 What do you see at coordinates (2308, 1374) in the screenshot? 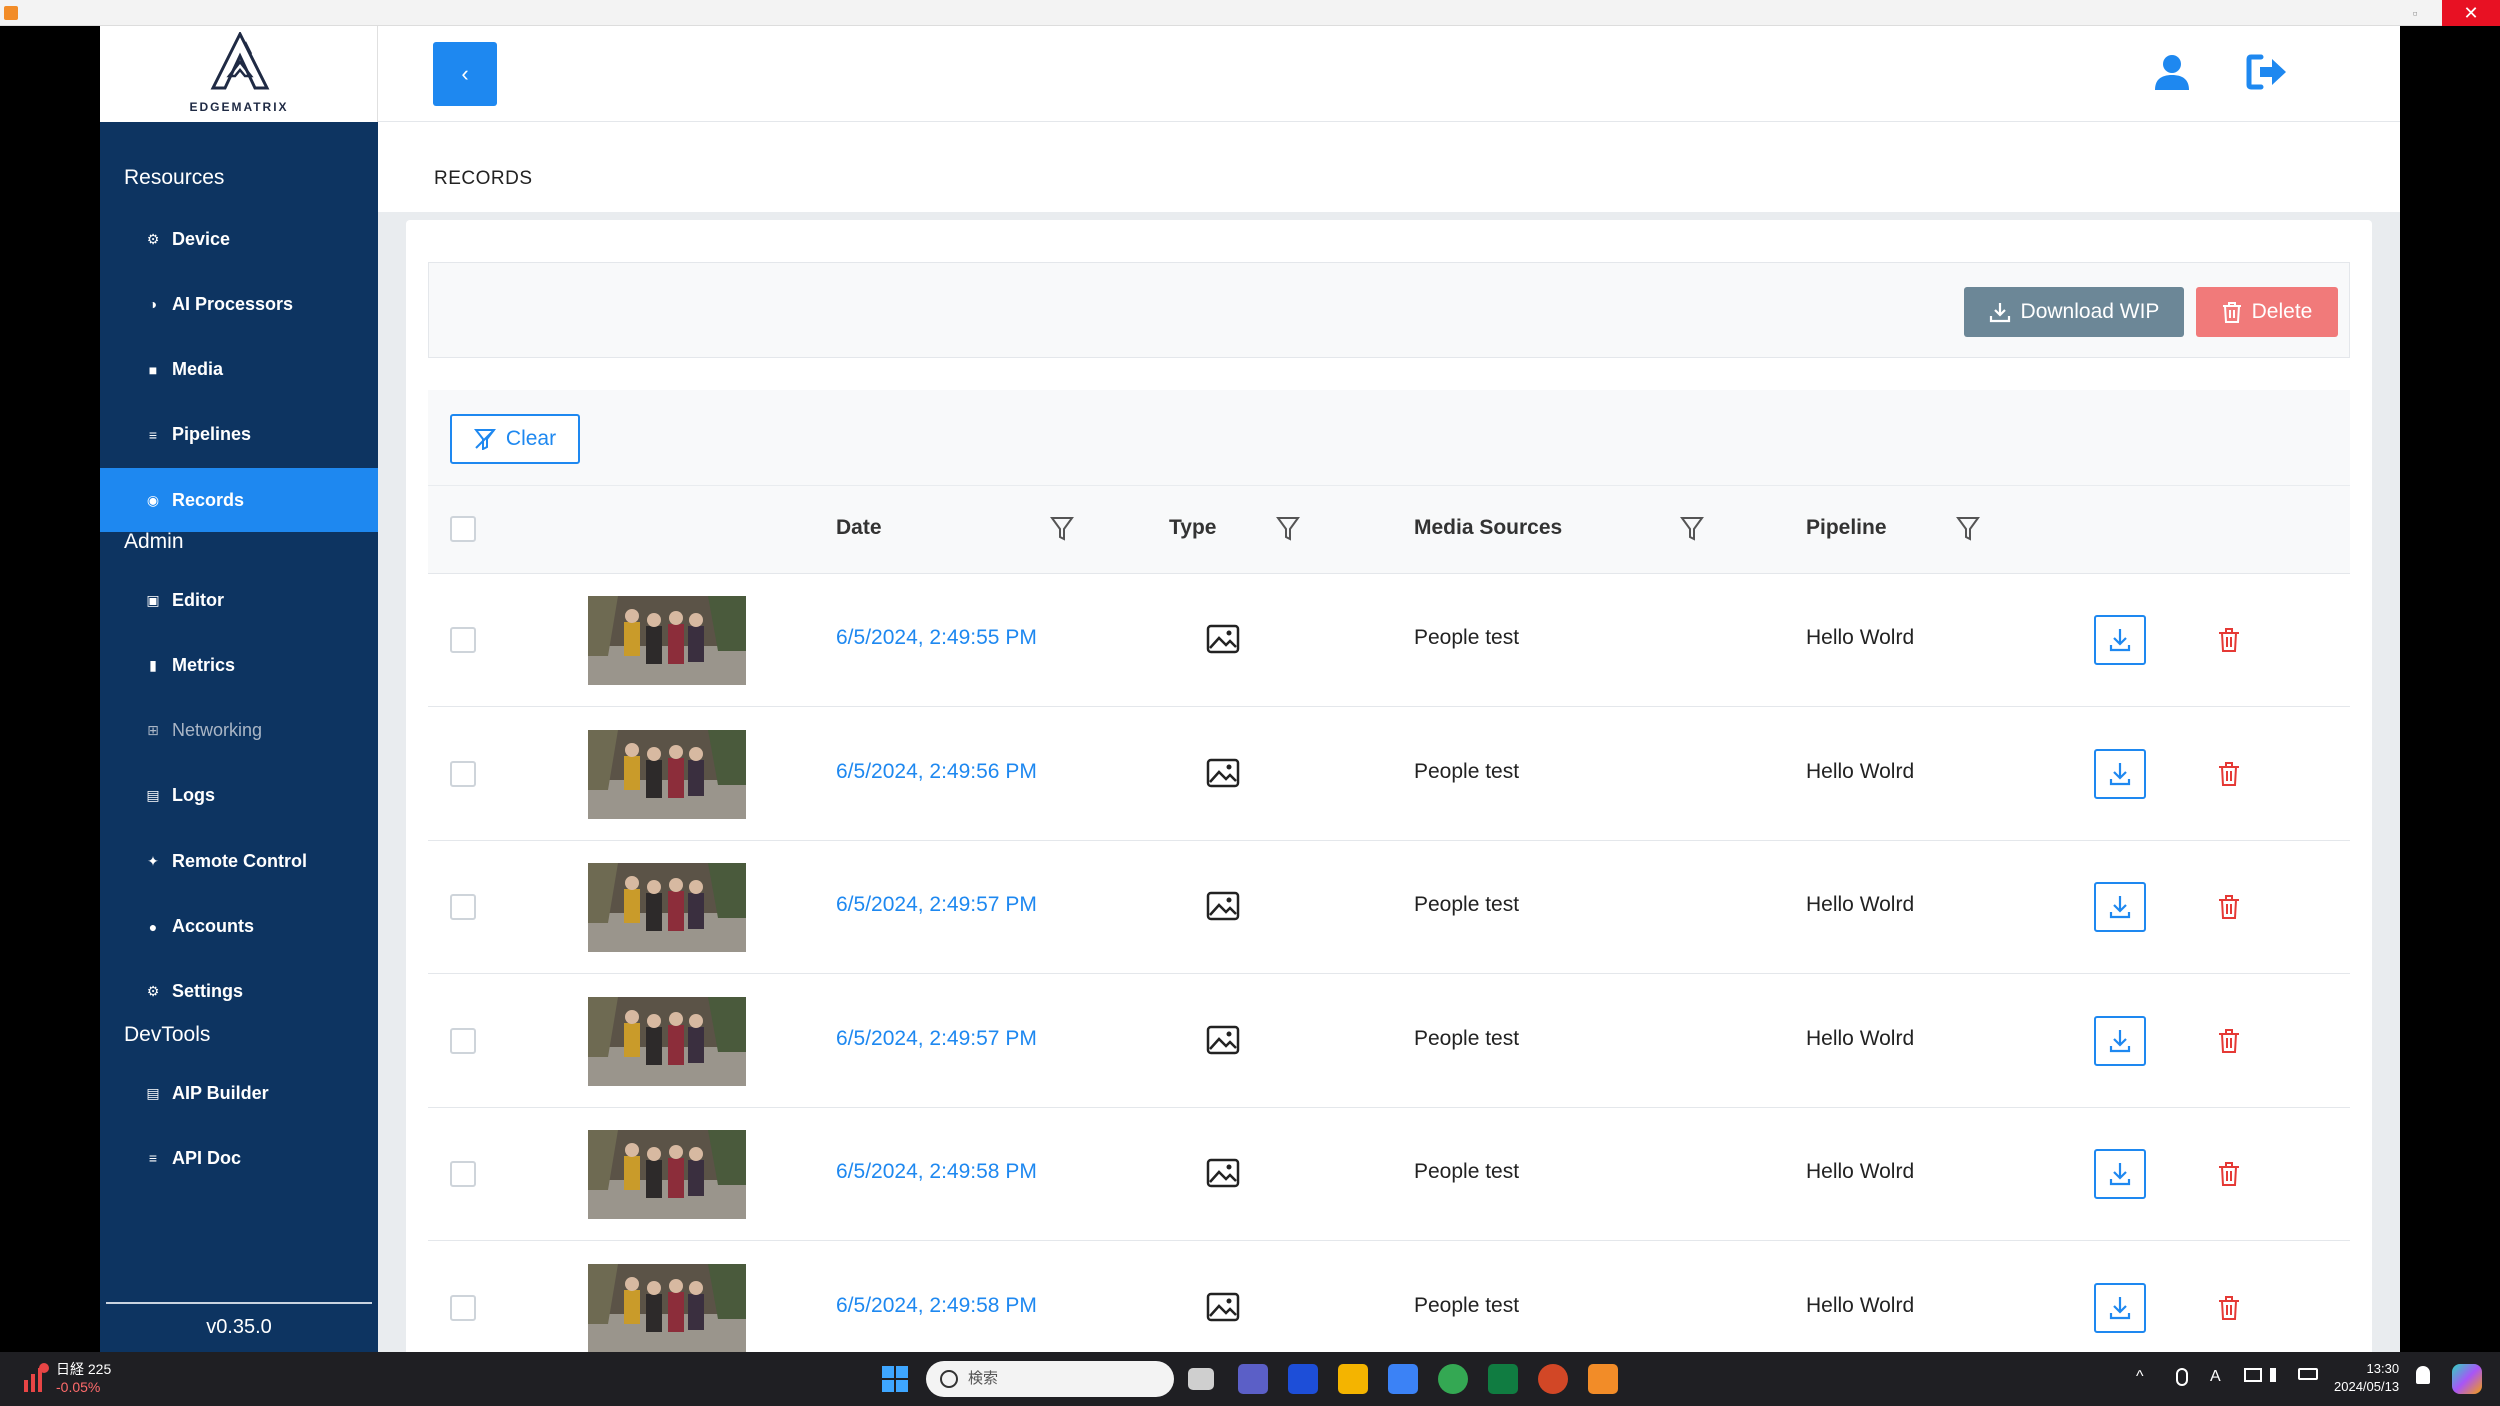
I see `battery-icon` at bounding box center [2308, 1374].